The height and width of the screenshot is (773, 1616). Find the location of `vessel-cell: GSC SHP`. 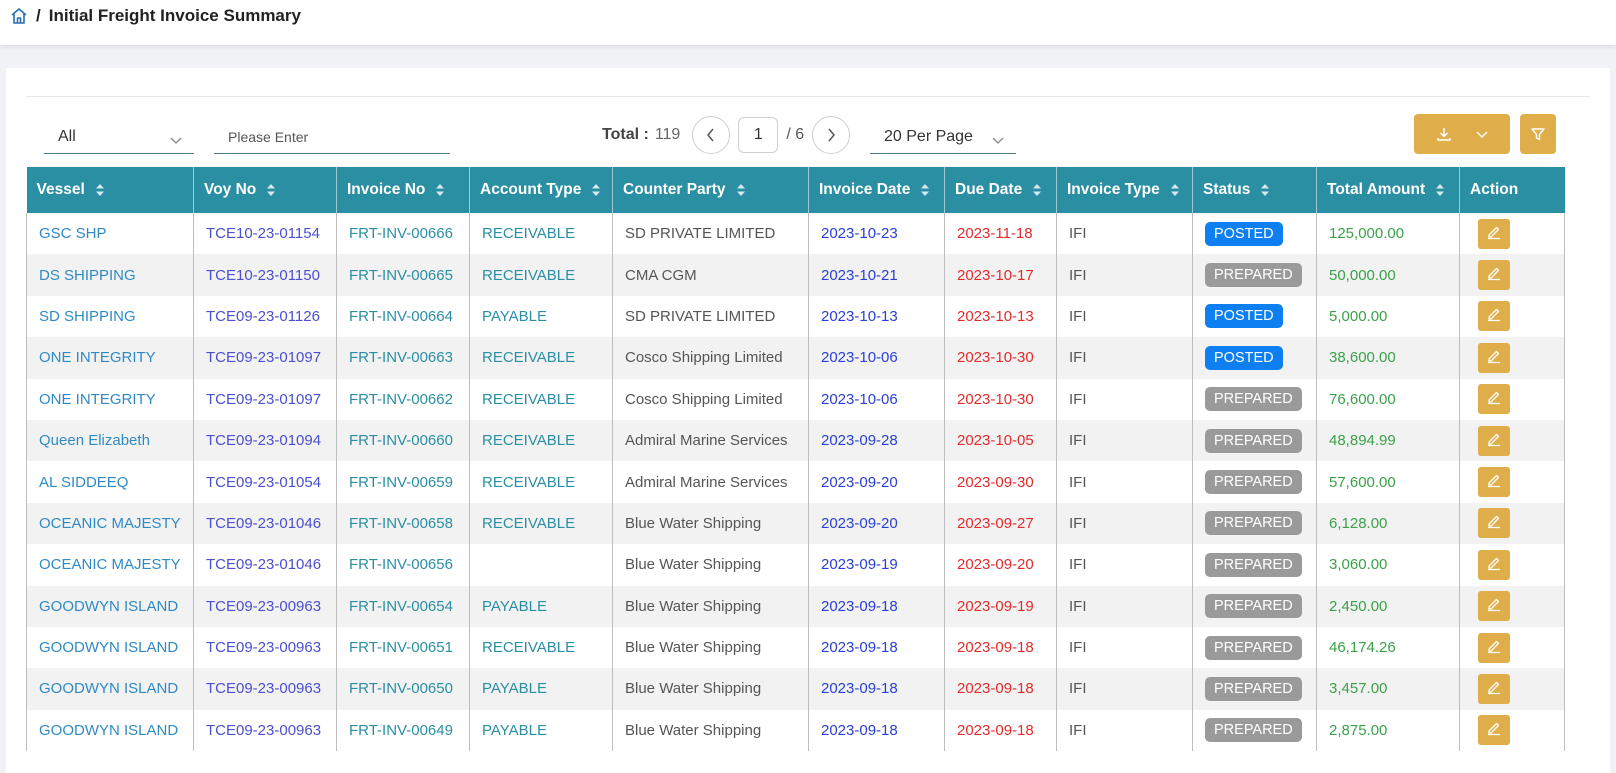

vessel-cell: GSC SHP is located at coordinates (110, 234).